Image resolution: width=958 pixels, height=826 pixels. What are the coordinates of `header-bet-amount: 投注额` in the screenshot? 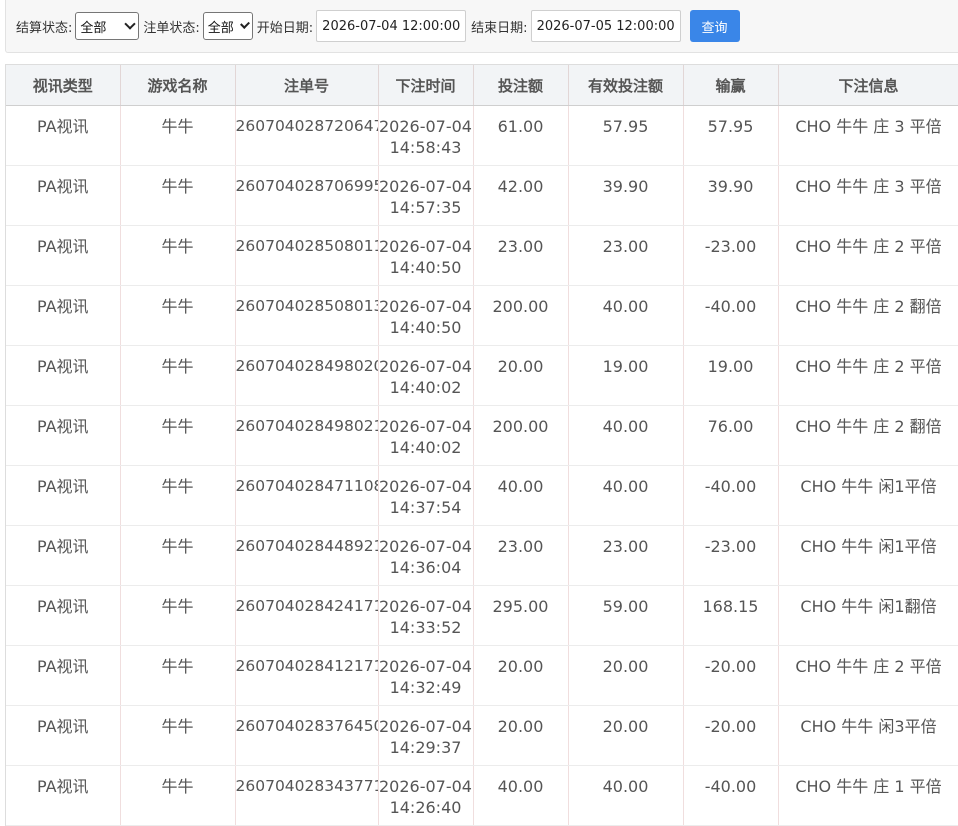 It's located at (521, 85).